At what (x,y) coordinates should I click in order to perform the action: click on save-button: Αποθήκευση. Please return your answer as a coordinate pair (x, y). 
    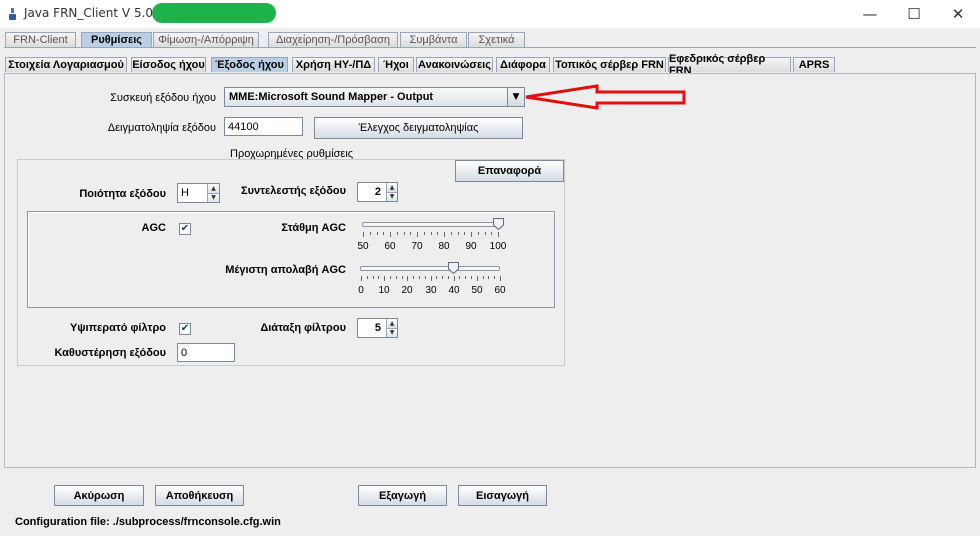
    Looking at the image, I should click on (199, 495).